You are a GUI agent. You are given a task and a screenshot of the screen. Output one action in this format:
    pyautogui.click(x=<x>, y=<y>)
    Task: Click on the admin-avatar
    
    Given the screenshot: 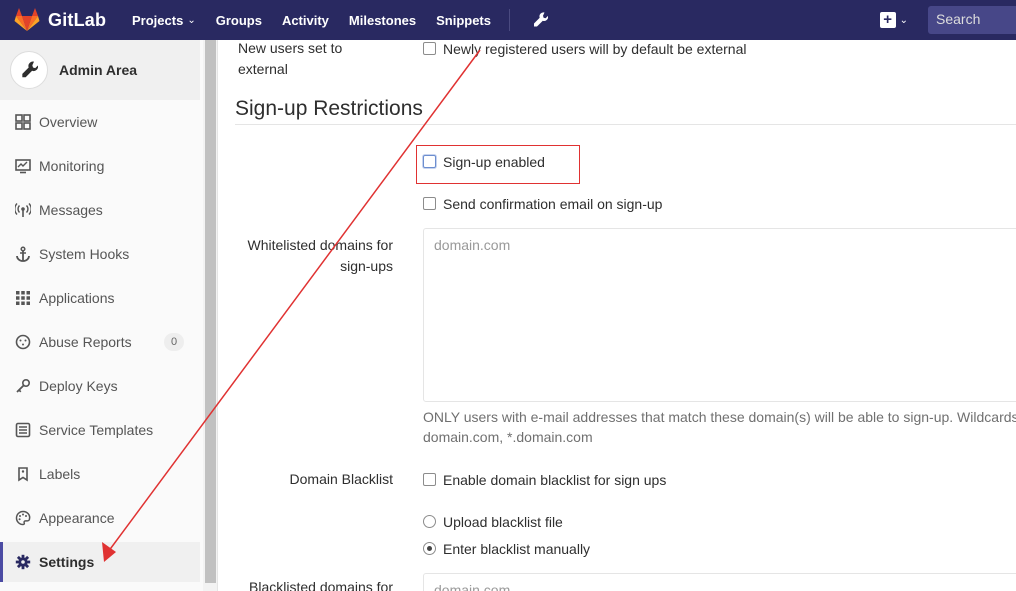 What is the action you would take?
    pyautogui.click(x=29, y=70)
    